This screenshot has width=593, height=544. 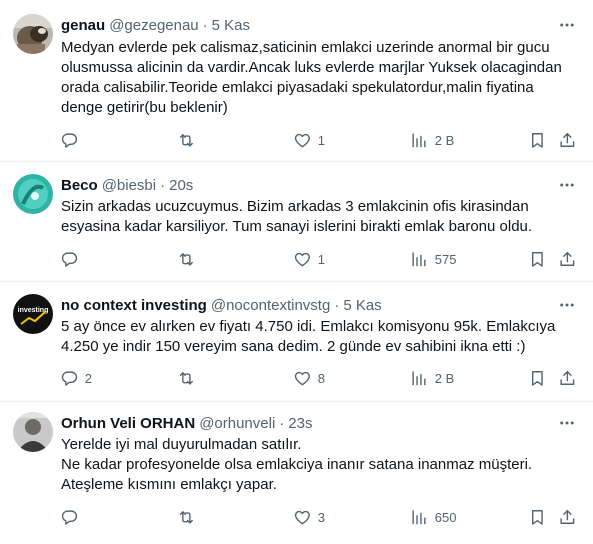 What do you see at coordinates (237, 423) in the screenshot?
I see `author-handle: @orhunveli` at bounding box center [237, 423].